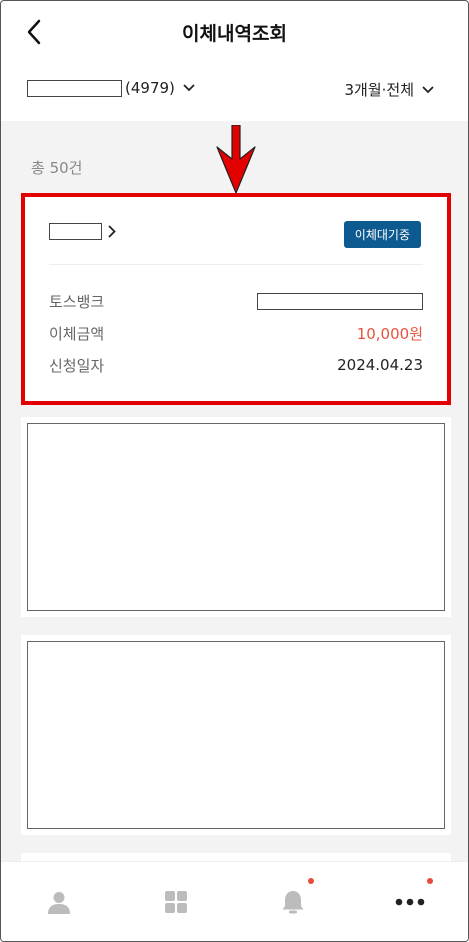 The height and width of the screenshot is (942, 469). I want to click on transfer-item-partial, so click(236, 857).